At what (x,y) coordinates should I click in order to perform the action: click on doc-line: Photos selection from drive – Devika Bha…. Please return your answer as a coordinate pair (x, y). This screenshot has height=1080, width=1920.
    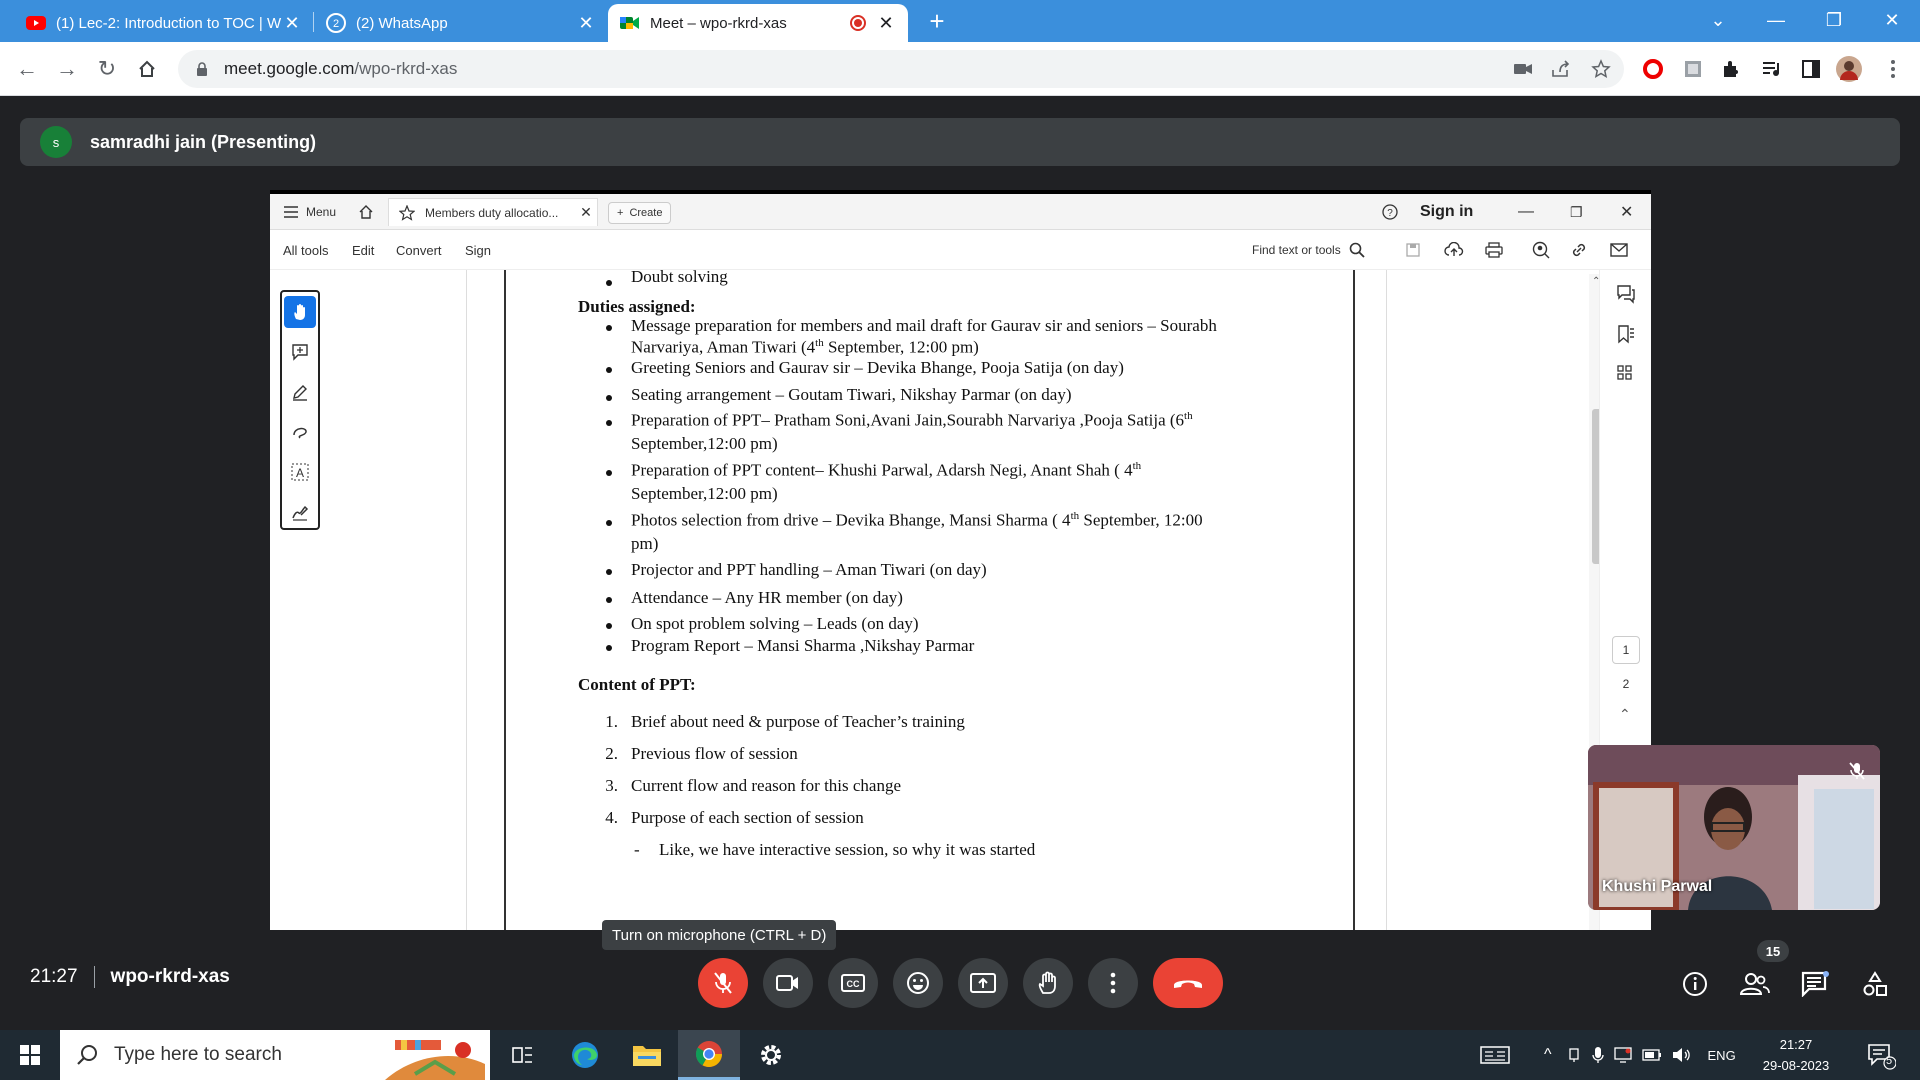
    Looking at the image, I should click on (917, 520).